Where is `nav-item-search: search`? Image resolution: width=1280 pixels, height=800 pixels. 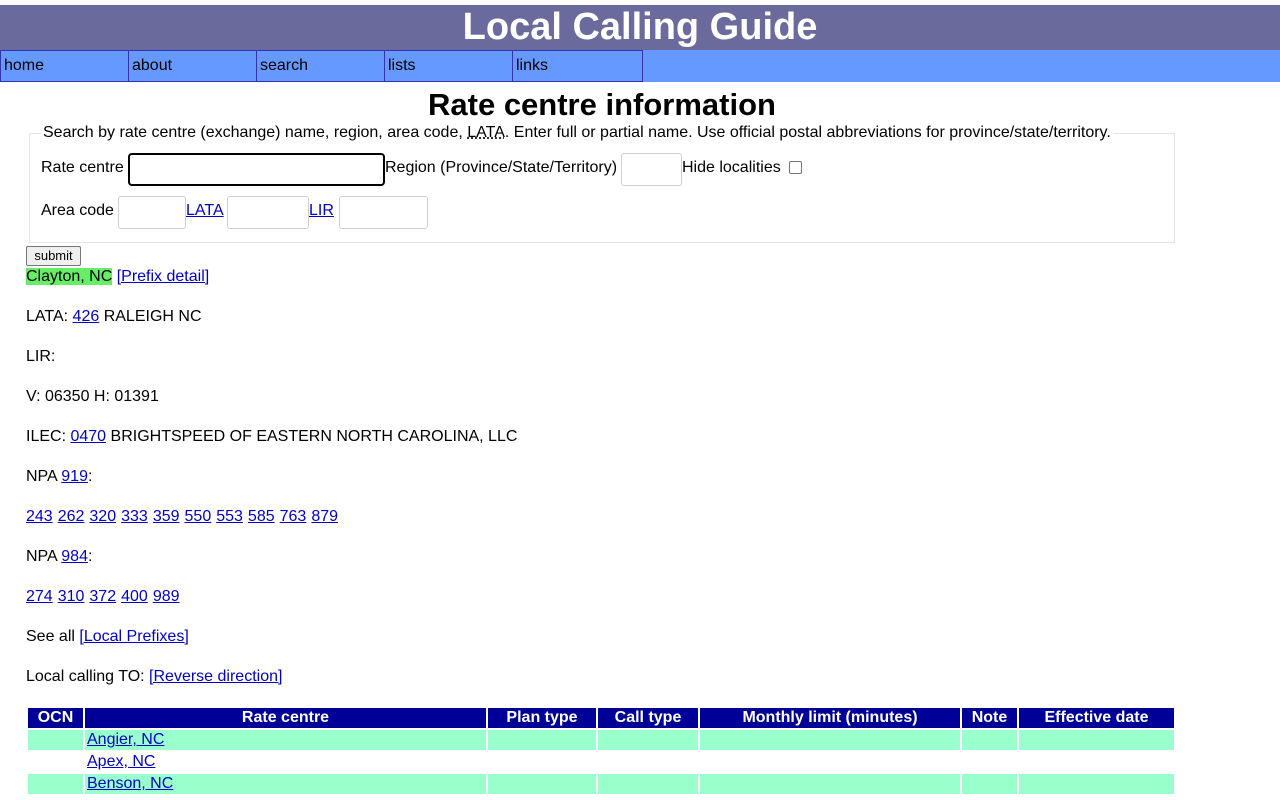 nav-item-search: search is located at coordinates (321, 66).